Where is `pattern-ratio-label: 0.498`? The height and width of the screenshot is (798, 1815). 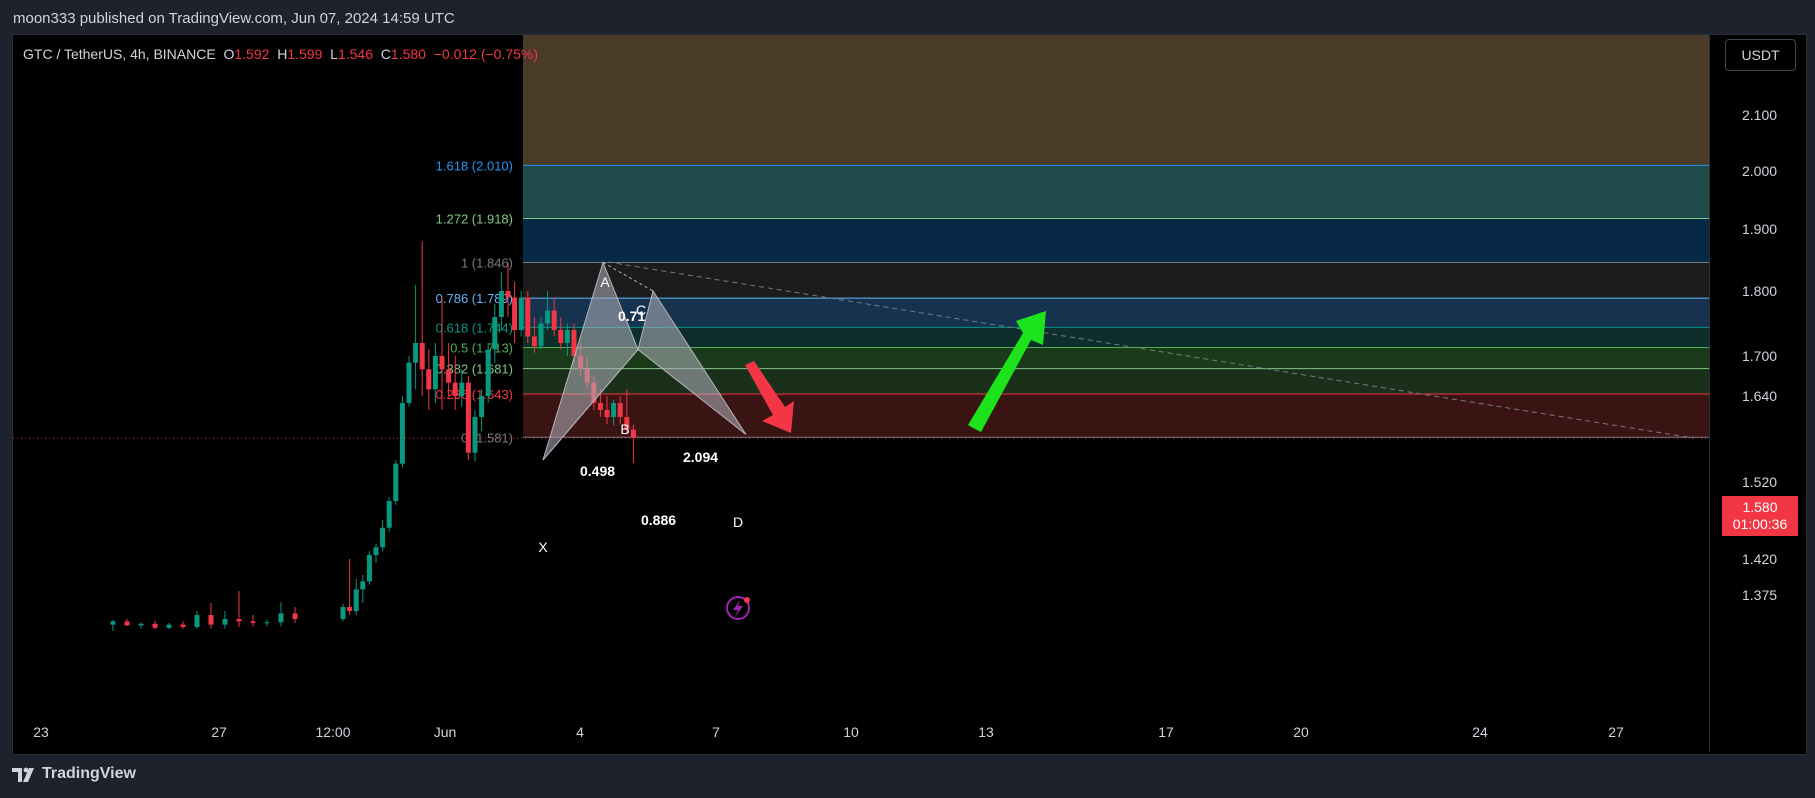 pattern-ratio-label: 0.498 is located at coordinates (597, 471).